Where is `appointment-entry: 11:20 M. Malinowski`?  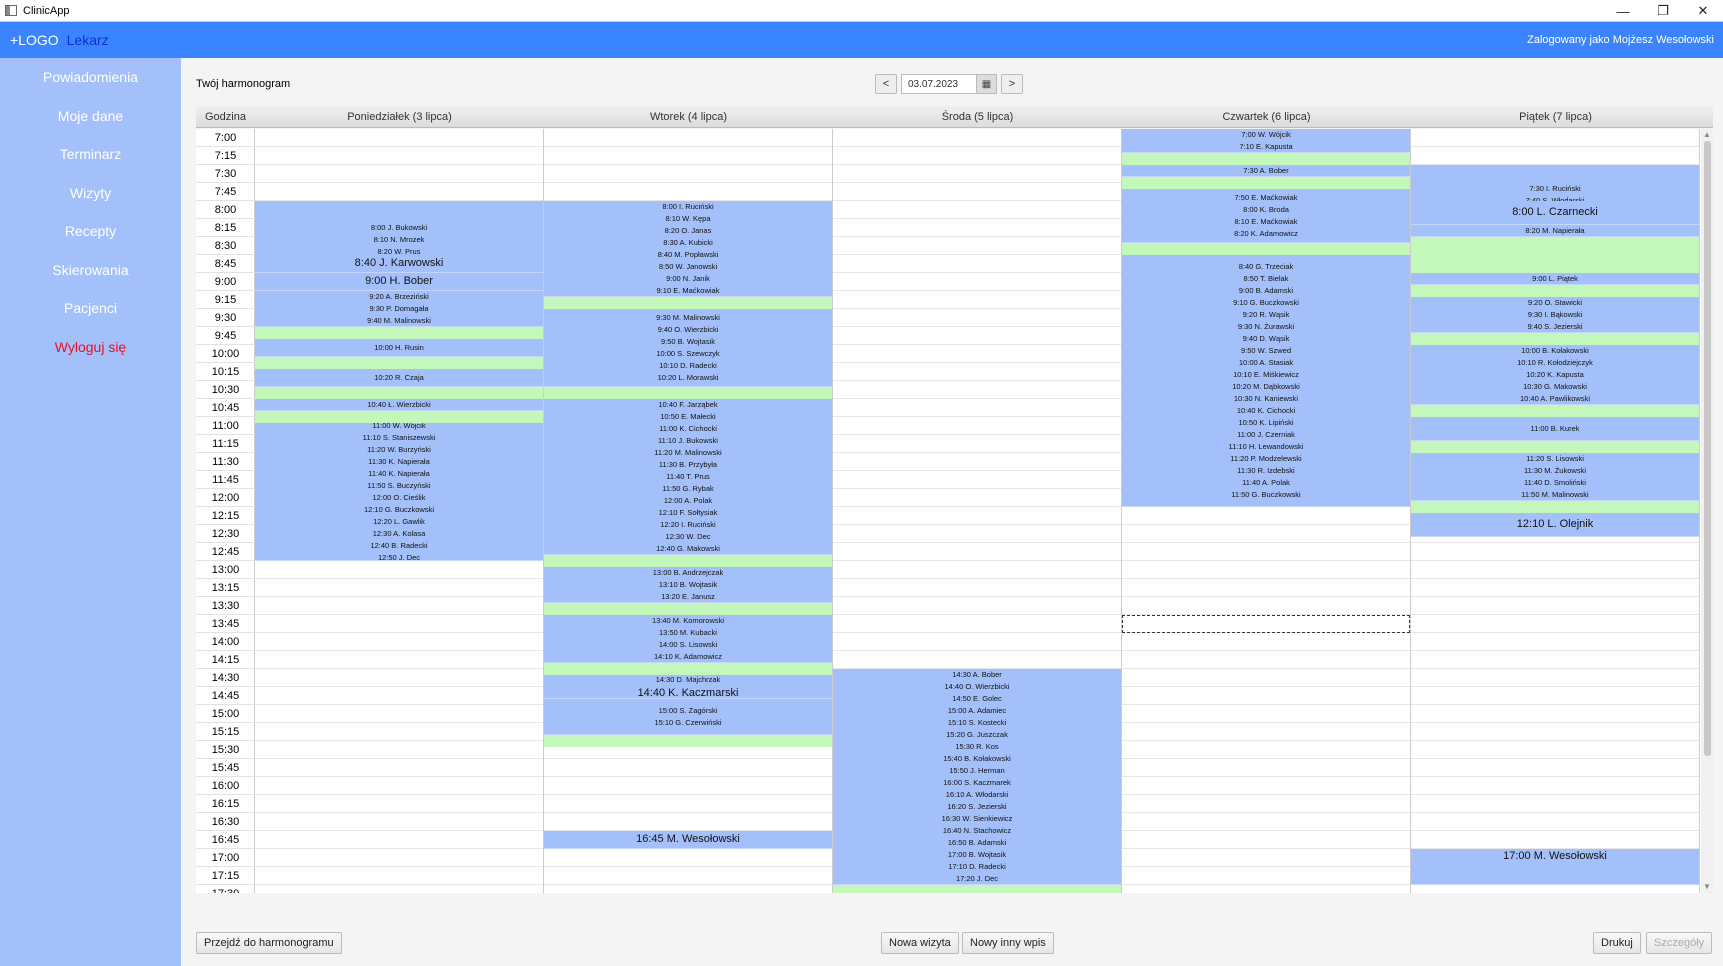
appointment-entry: 11:20 M. Malinowski is located at coordinates (688, 453).